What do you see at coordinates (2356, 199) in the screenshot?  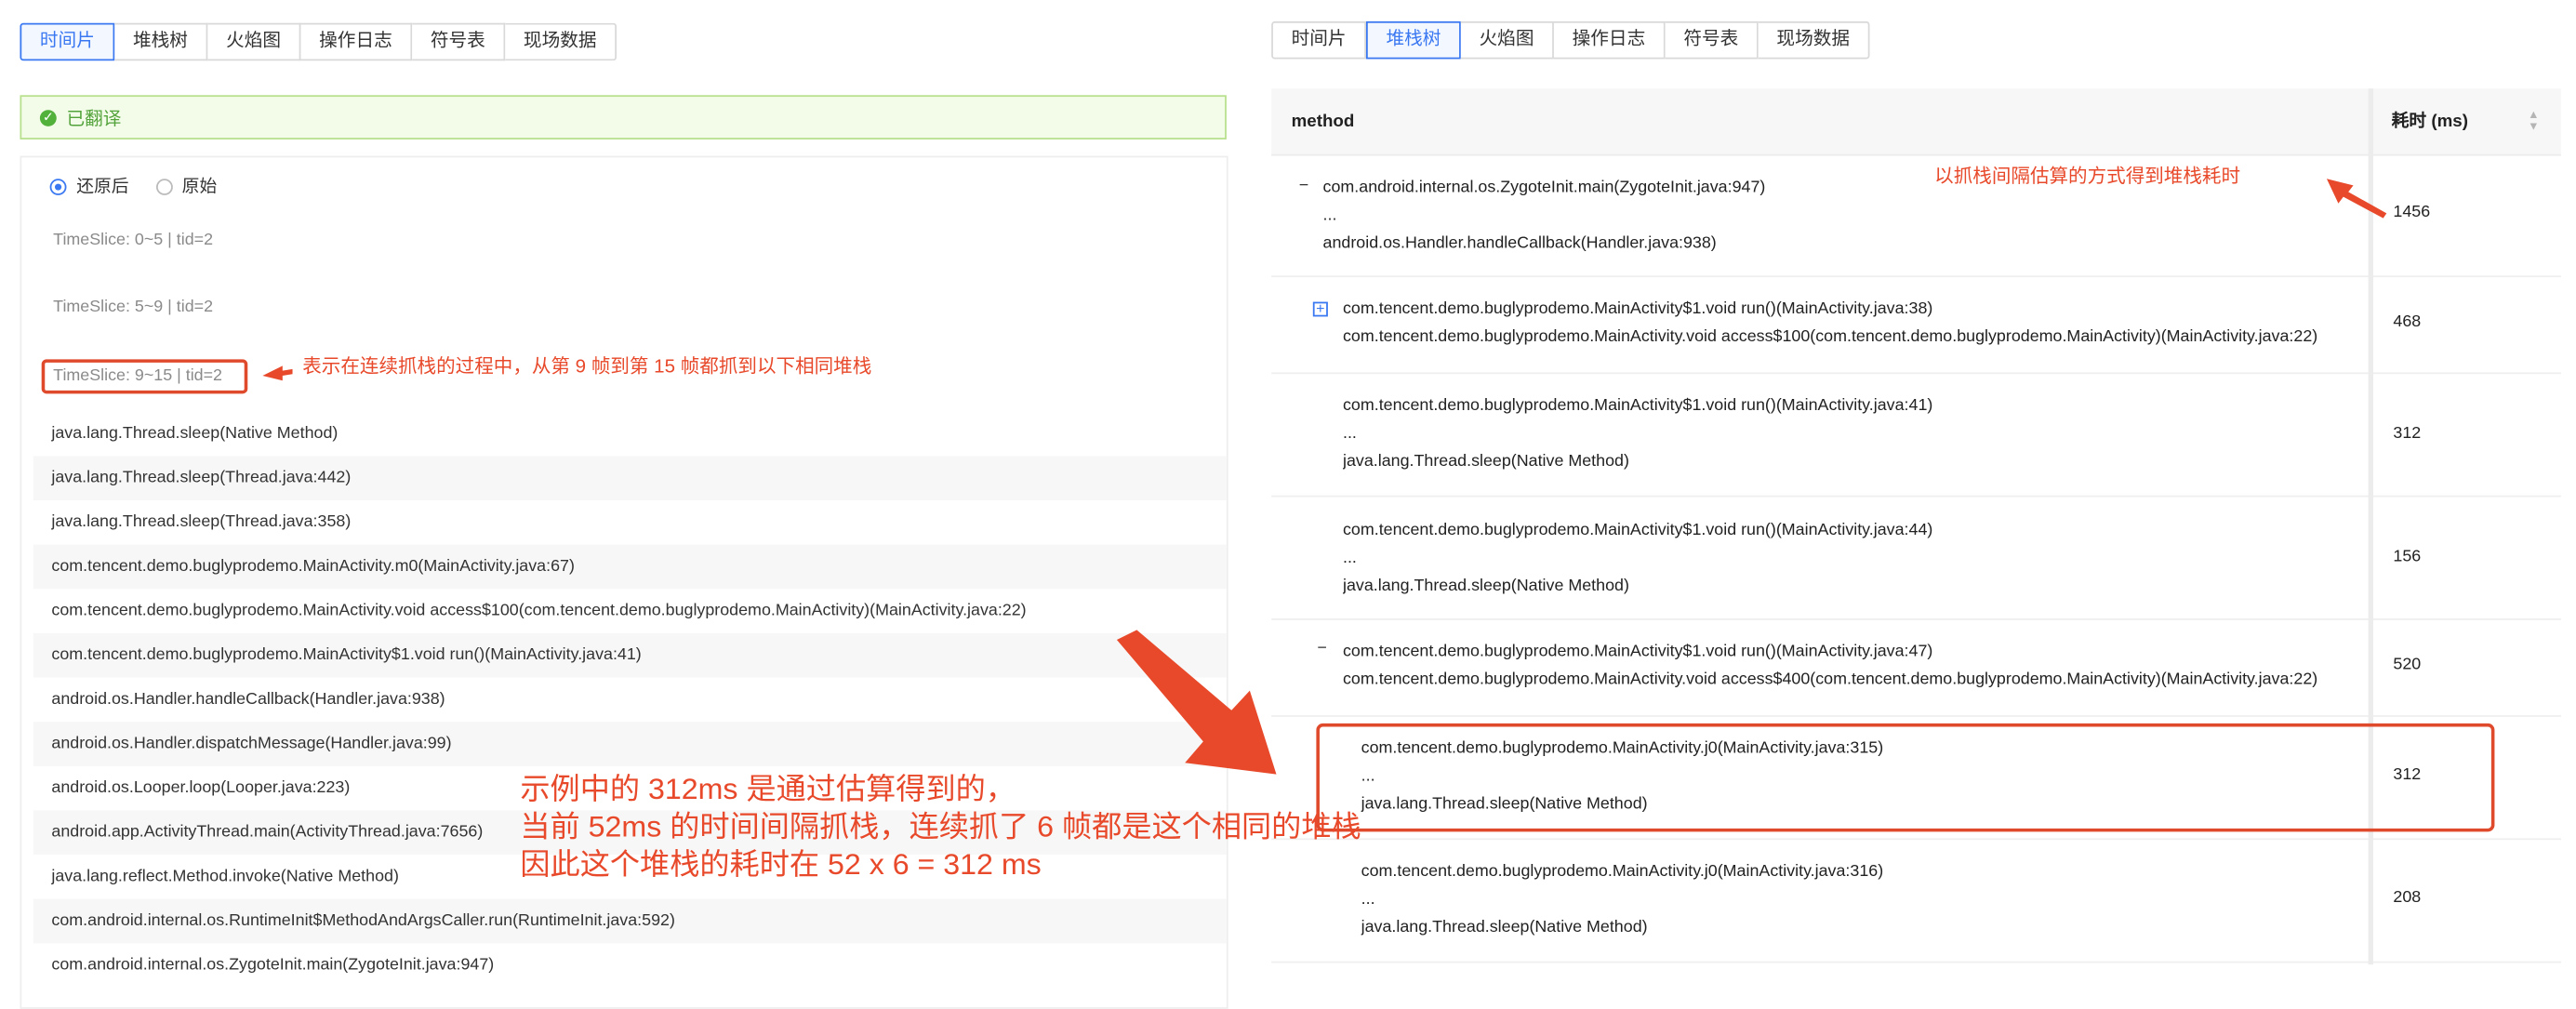 I see `arrow-to-time` at bounding box center [2356, 199].